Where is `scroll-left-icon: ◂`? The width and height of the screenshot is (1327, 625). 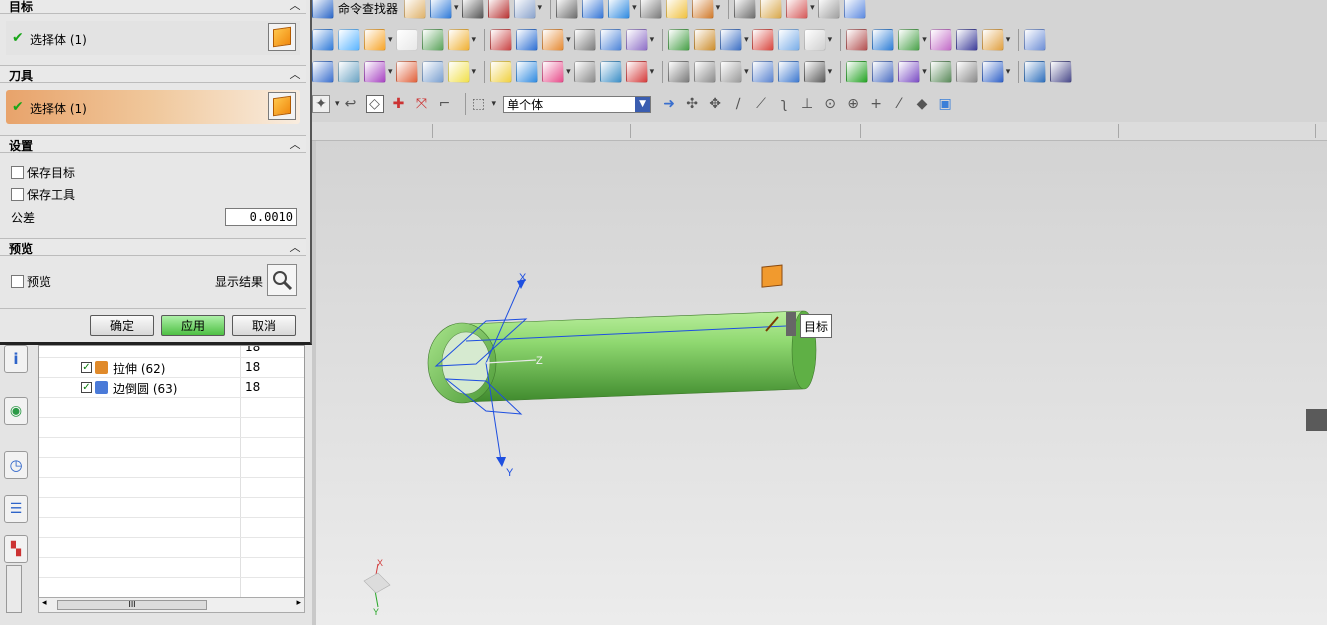 scroll-left-icon: ◂ is located at coordinates (44, 603).